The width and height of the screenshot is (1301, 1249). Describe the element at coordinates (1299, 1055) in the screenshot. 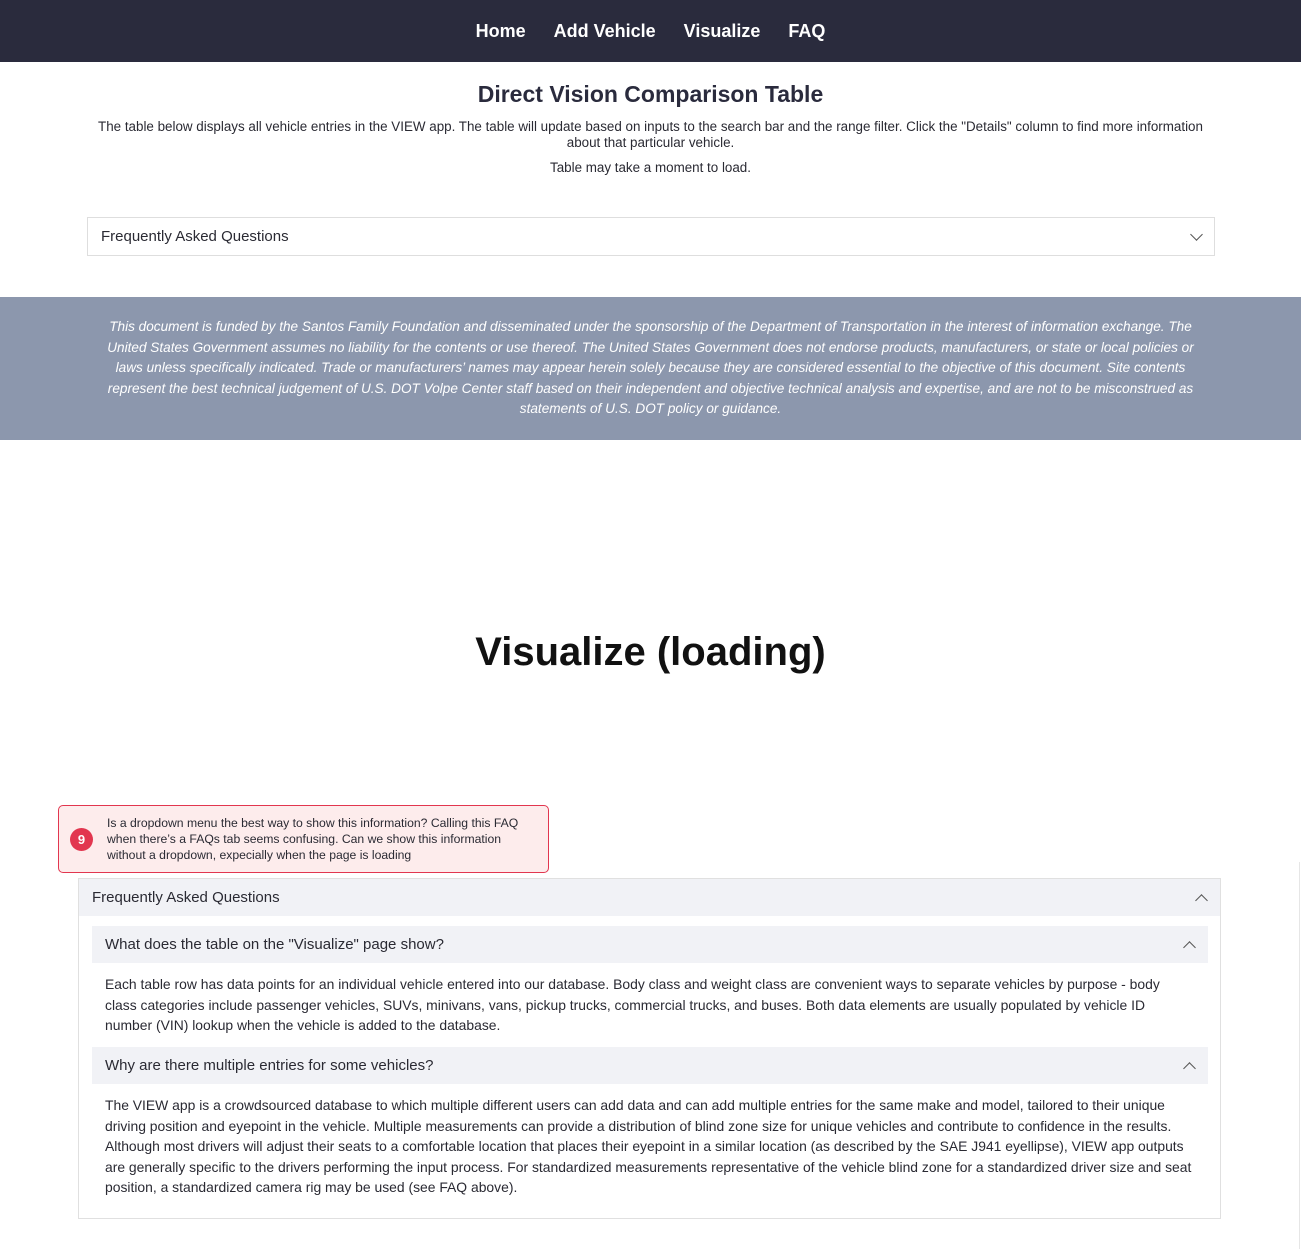

I see `scrollbar-edge` at that location.